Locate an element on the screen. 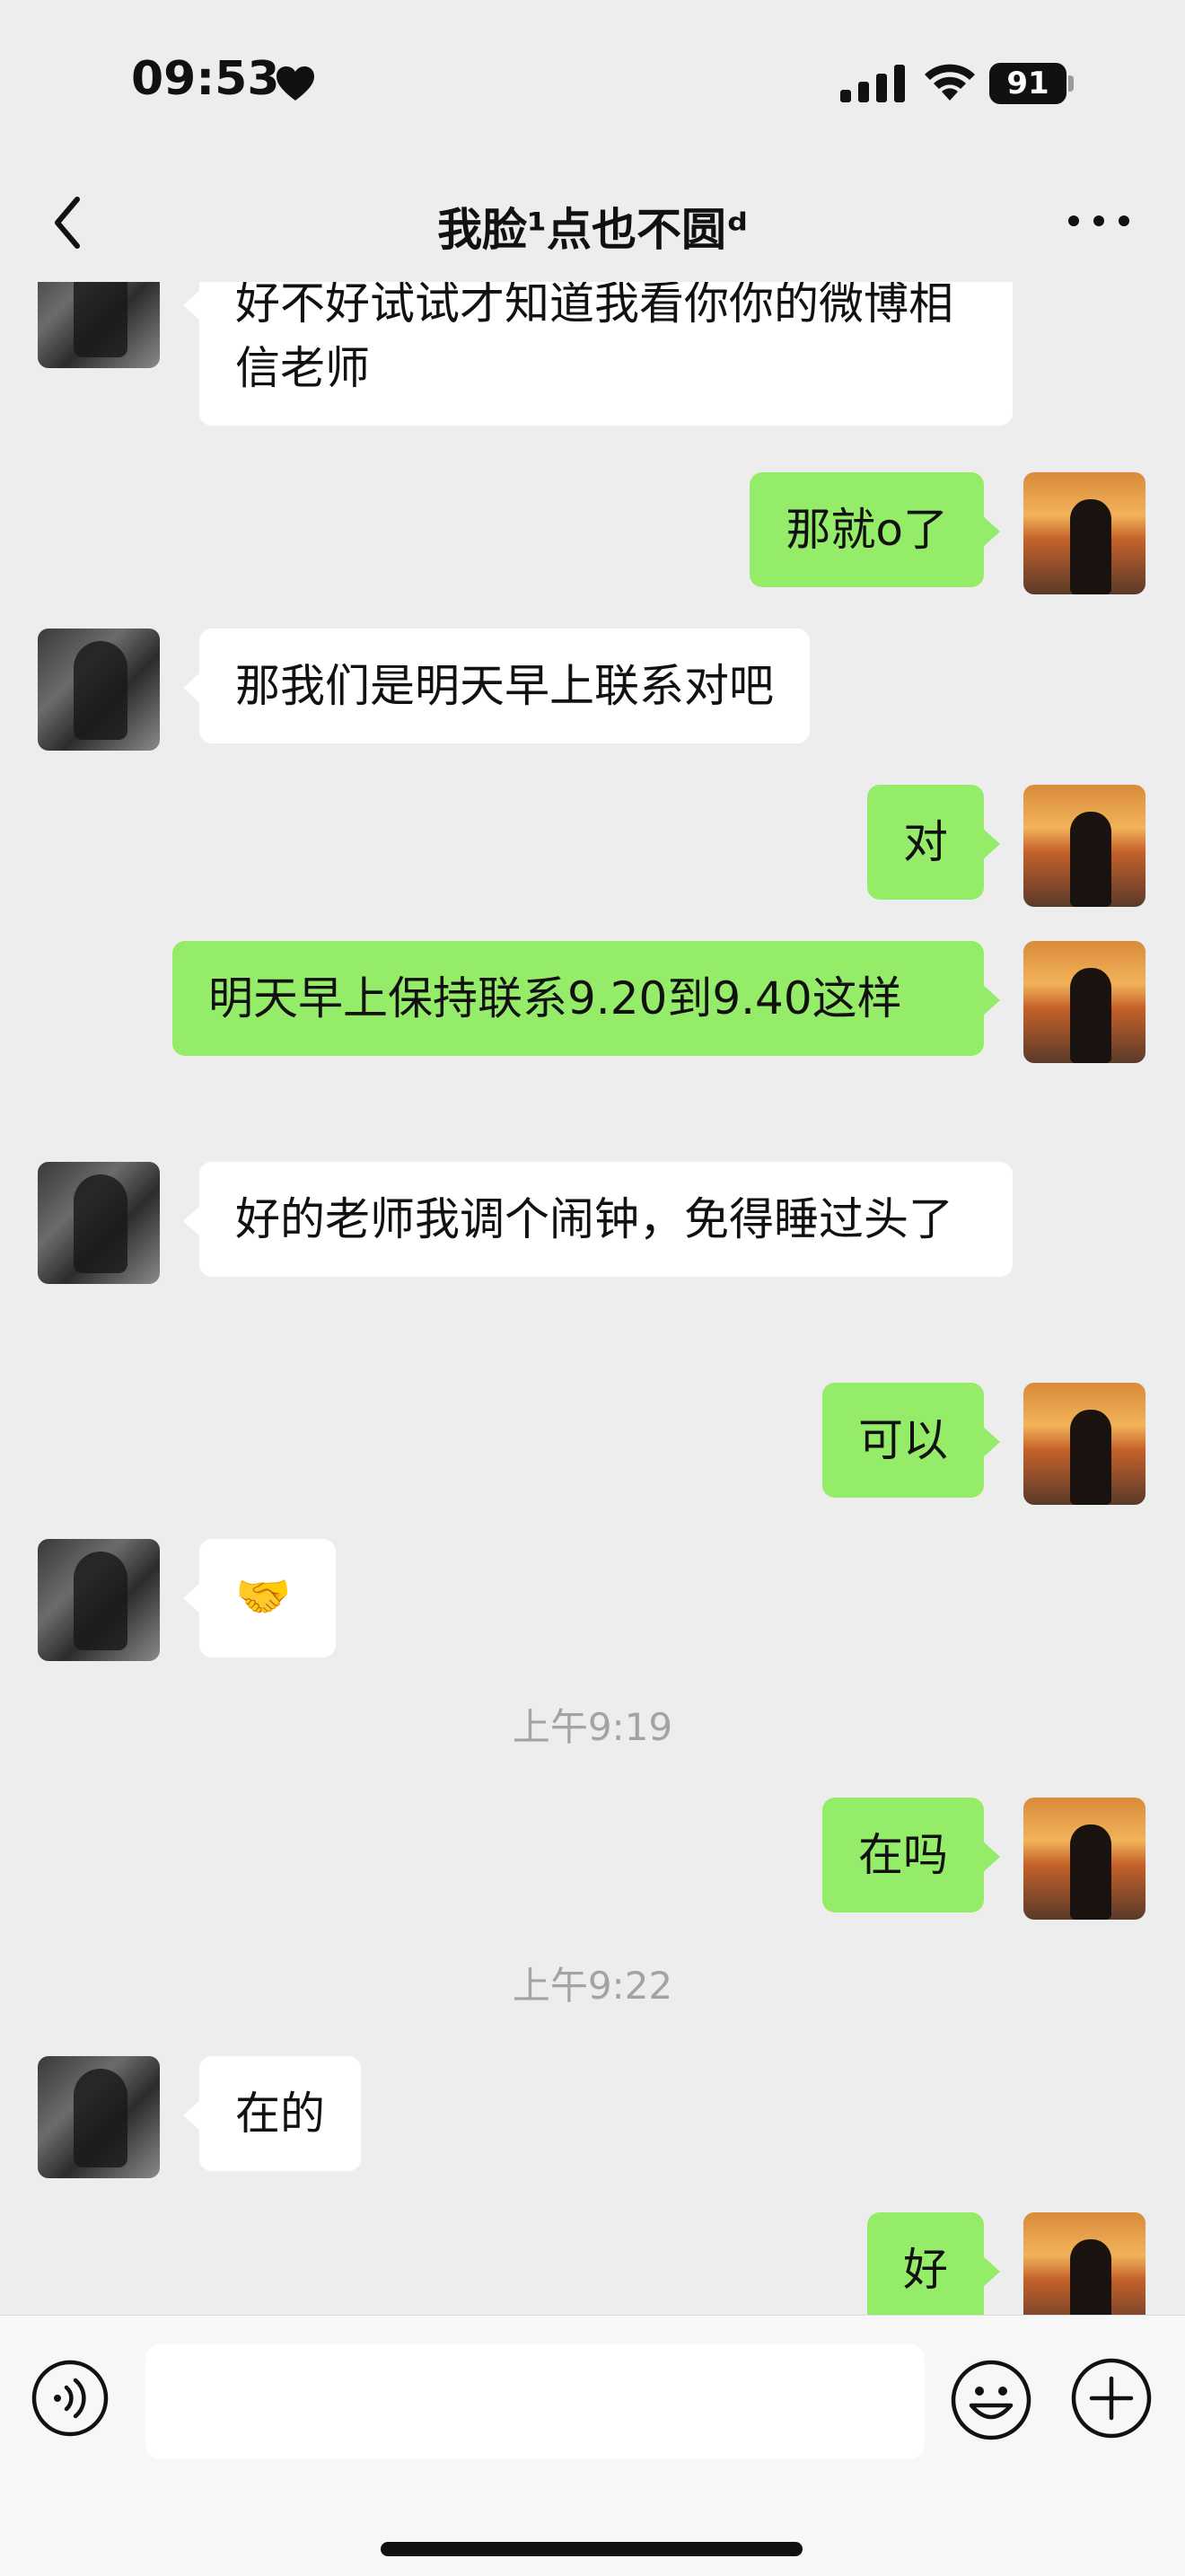 The width and height of the screenshot is (1185, 2576). cellular-signal-icon is located at coordinates (872, 83).